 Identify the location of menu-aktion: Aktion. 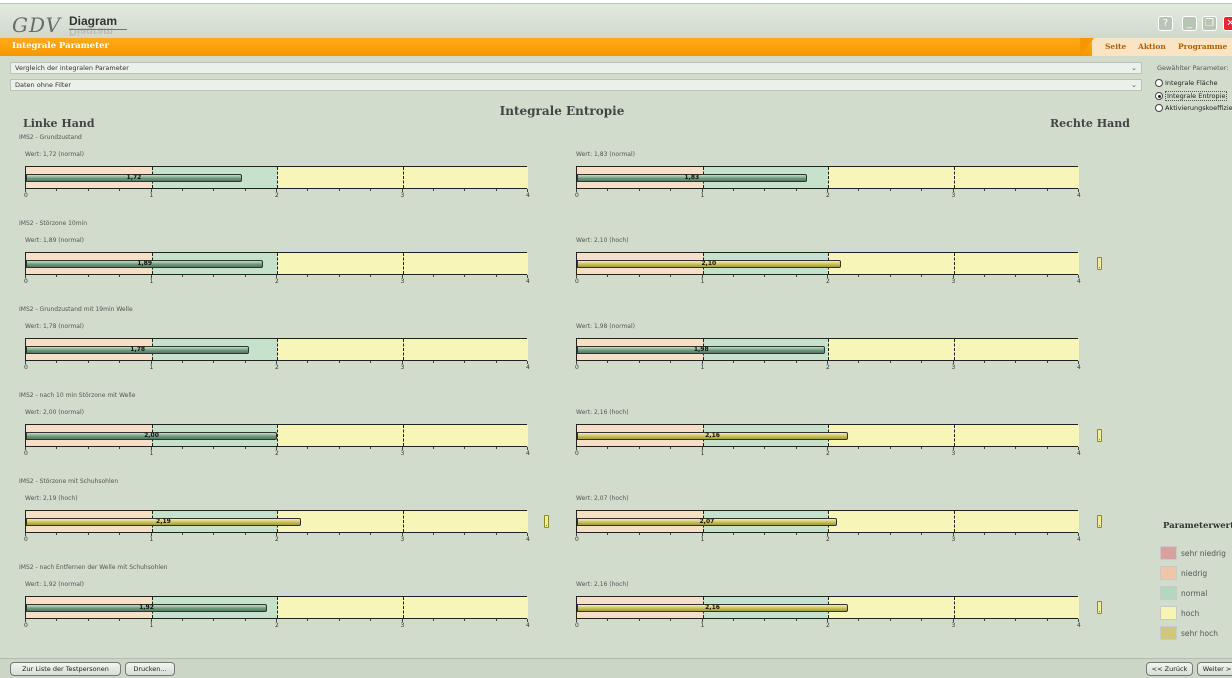
(1152, 46).